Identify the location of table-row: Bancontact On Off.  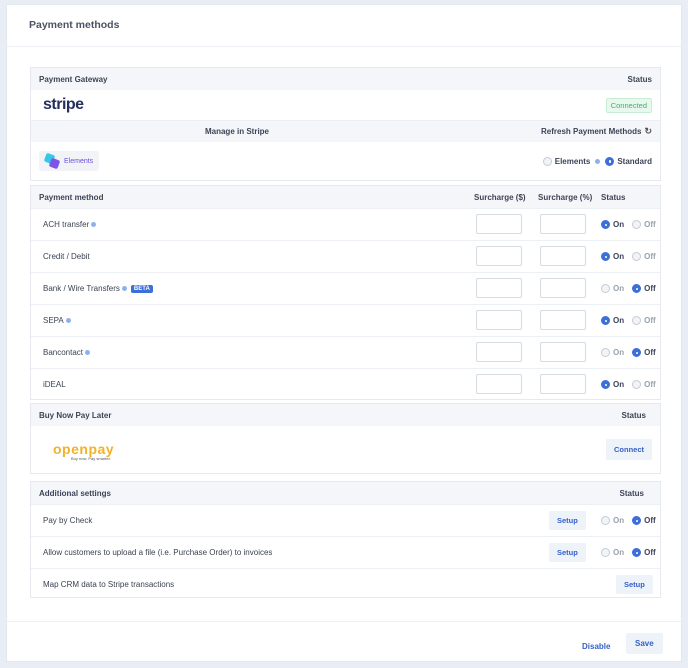
(345, 352).